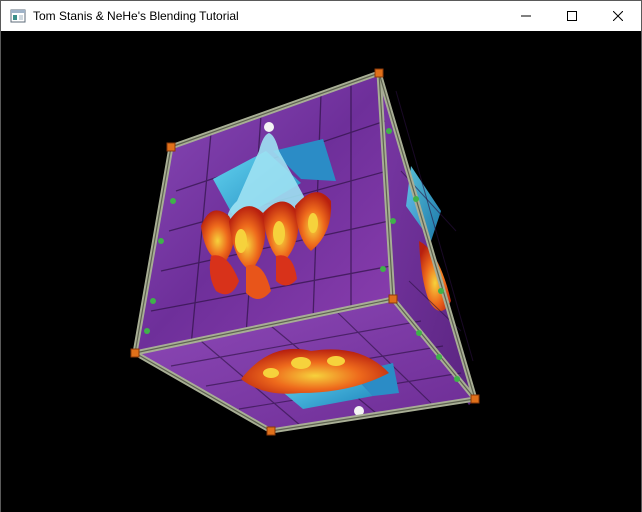 The width and height of the screenshot is (642, 512). I want to click on close-button, so click(618, 16).